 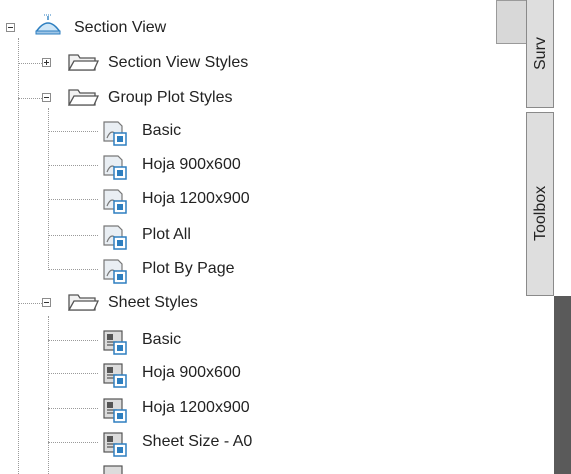 I want to click on section-view-icon, so click(x=48, y=26).